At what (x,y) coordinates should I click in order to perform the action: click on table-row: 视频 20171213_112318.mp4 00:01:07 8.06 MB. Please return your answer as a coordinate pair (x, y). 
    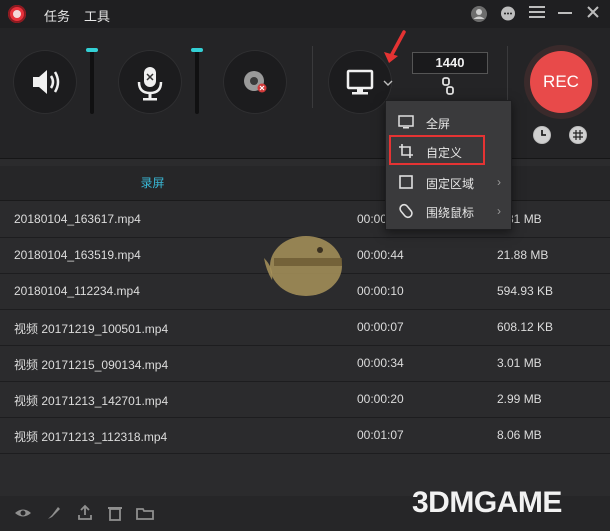
    Looking at the image, I should click on (305, 435).